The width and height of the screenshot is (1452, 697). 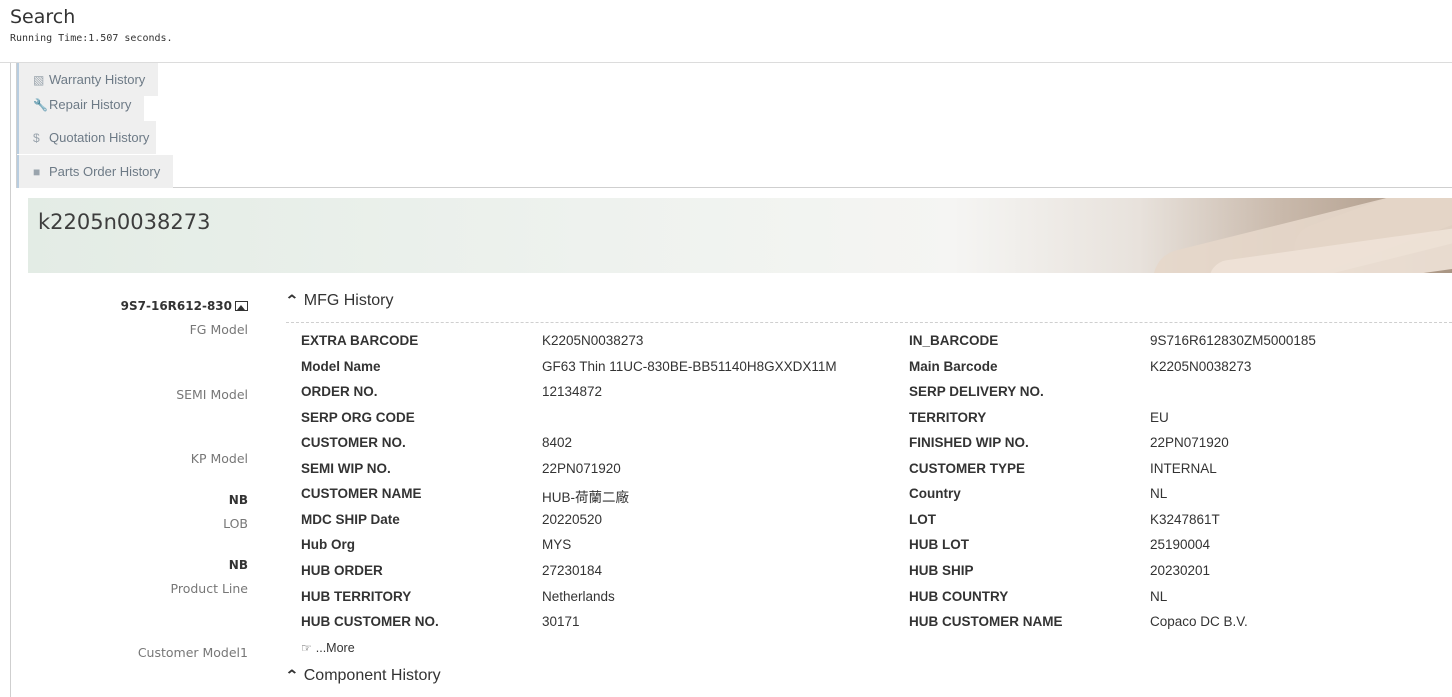 What do you see at coordinates (356, 596) in the screenshot?
I see `field-label: HUB TERRITORY` at bounding box center [356, 596].